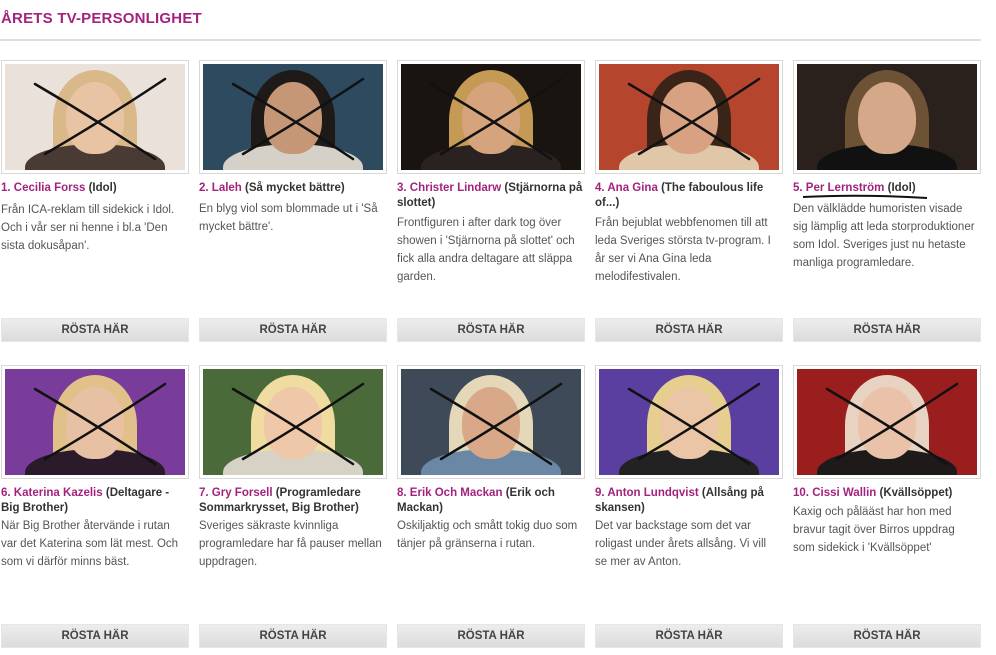 The image size is (996, 655). What do you see at coordinates (688, 196) in the screenshot?
I see `candidate-name-line: 4. Ana Gina (The faboulous life of...)` at bounding box center [688, 196].